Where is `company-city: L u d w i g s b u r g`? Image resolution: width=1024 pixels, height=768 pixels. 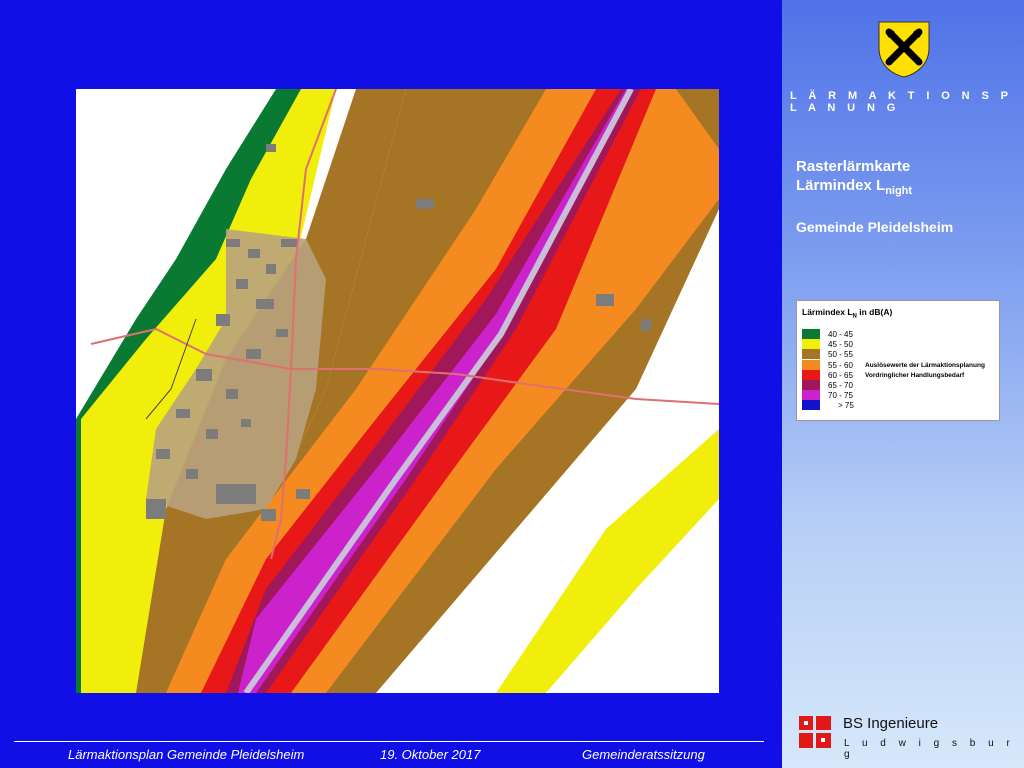
company-city: L u d w i g s b u r g is located at coordinates (929, 749).